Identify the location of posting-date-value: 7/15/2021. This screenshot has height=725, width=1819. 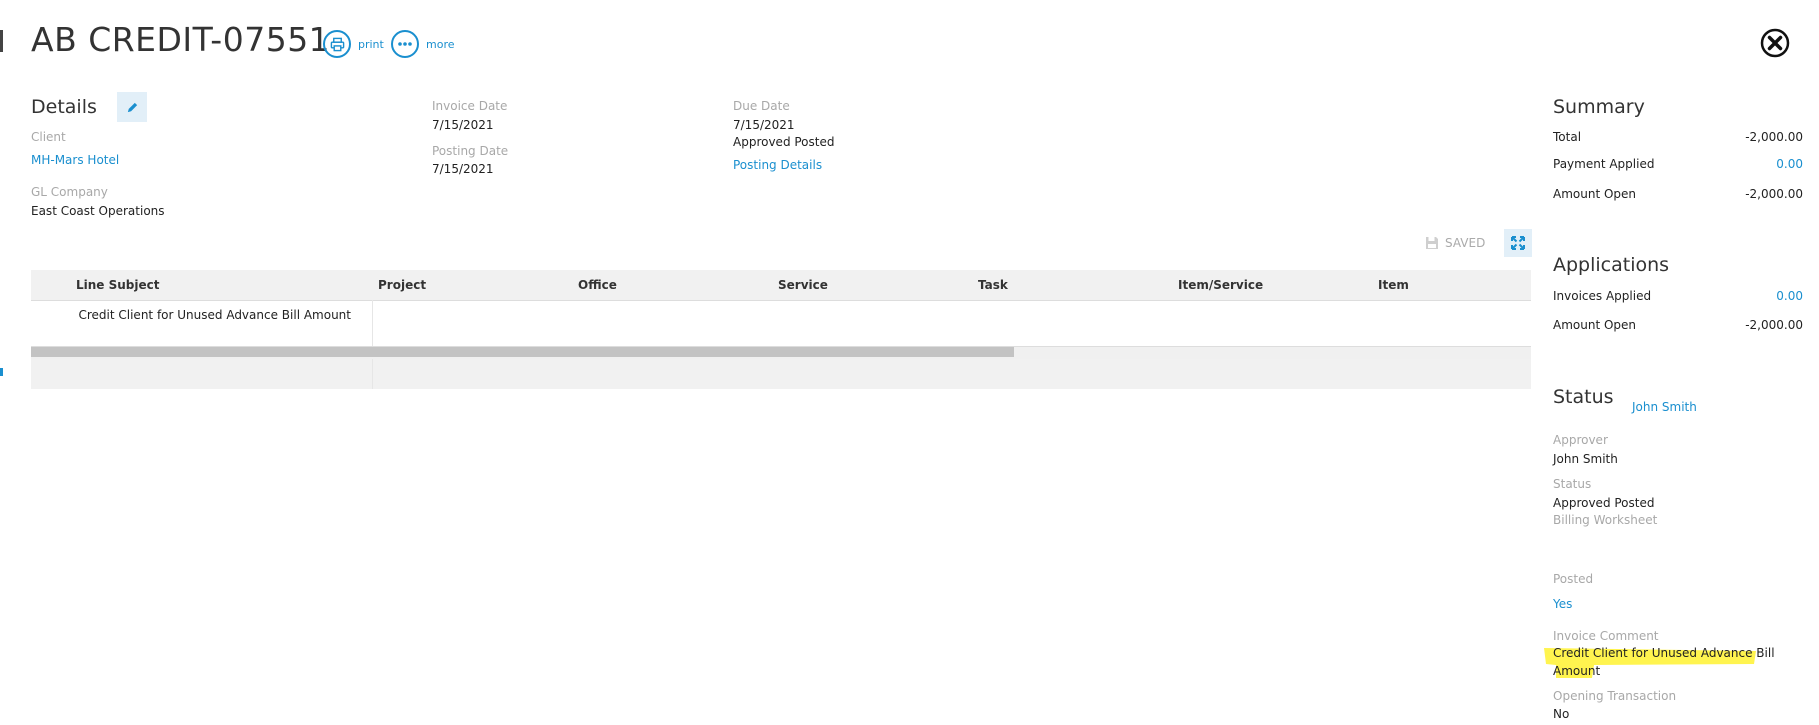
(463, 169).